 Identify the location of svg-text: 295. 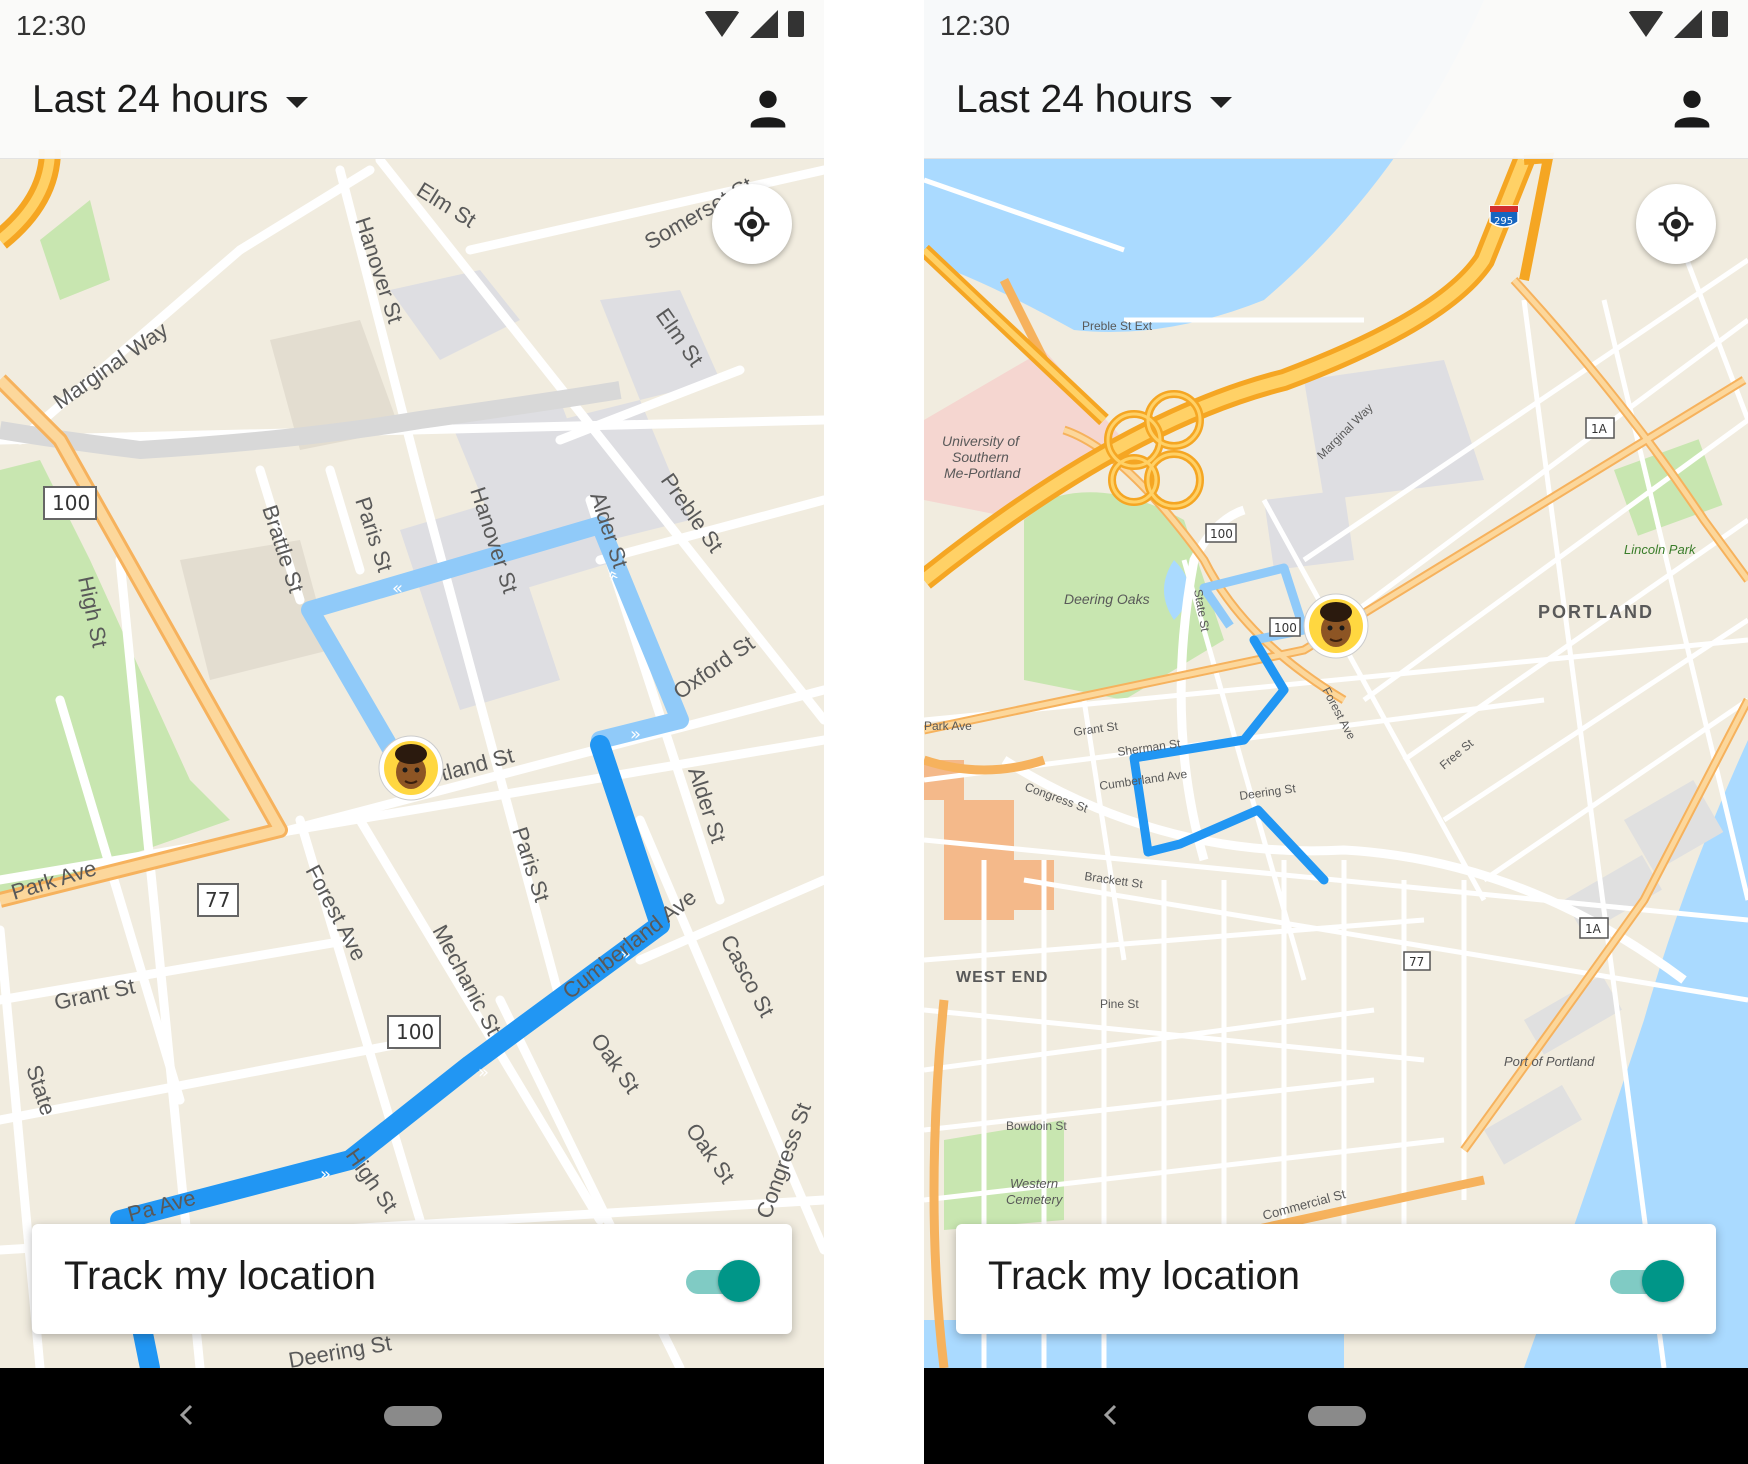
(1503, 221).